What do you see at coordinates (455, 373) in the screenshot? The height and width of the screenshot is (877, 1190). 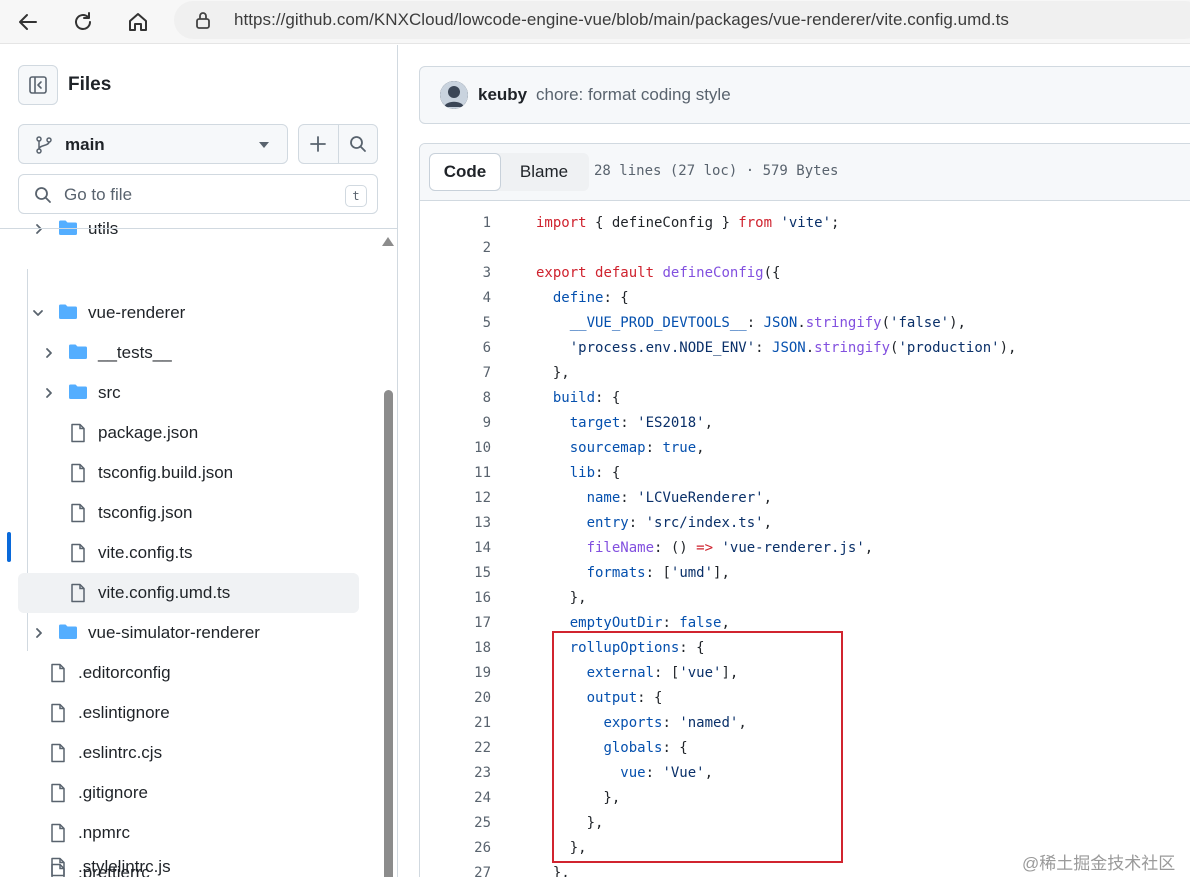 I see `line-number: 7` at bounding box center [455, 373].